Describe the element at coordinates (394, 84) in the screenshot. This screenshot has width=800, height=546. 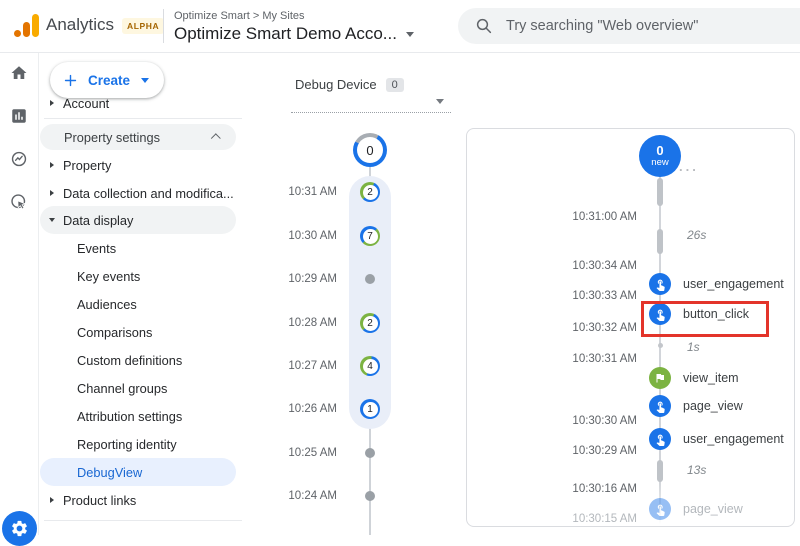
I see `device-count-badge: 0` at that location.